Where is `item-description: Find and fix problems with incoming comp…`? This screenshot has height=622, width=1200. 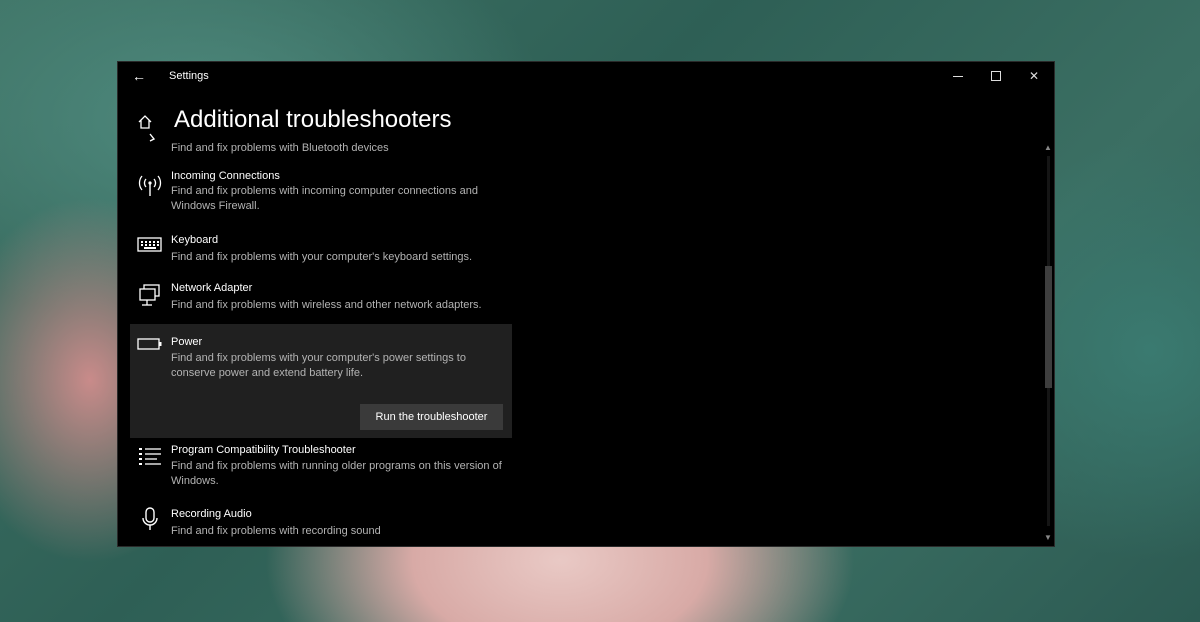
item-description: Find and fix problems with incoming comp… is located at coordinates (324, 198).